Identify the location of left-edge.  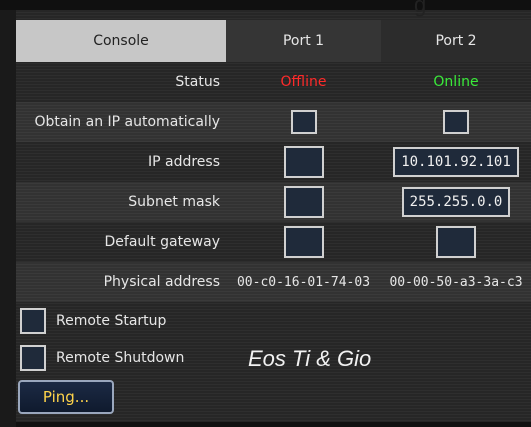
(8, 218).